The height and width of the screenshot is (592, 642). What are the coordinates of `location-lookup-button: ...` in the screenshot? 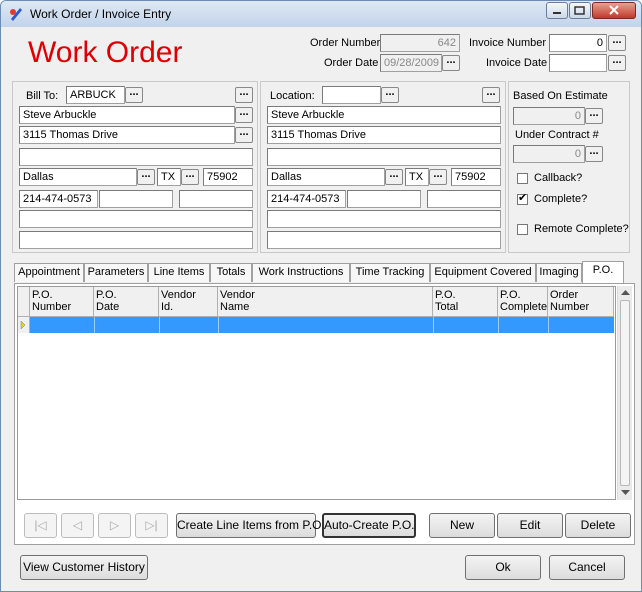 It's located at (390, 95).